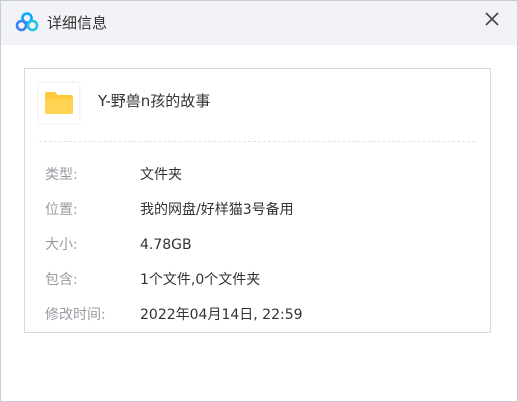 The height and width of the screenshot is (402, 518). What do you see at coordinates (259, 23) in the screenshot?
I see `title-bar: 详细信息` at bounding box center [259, 23].